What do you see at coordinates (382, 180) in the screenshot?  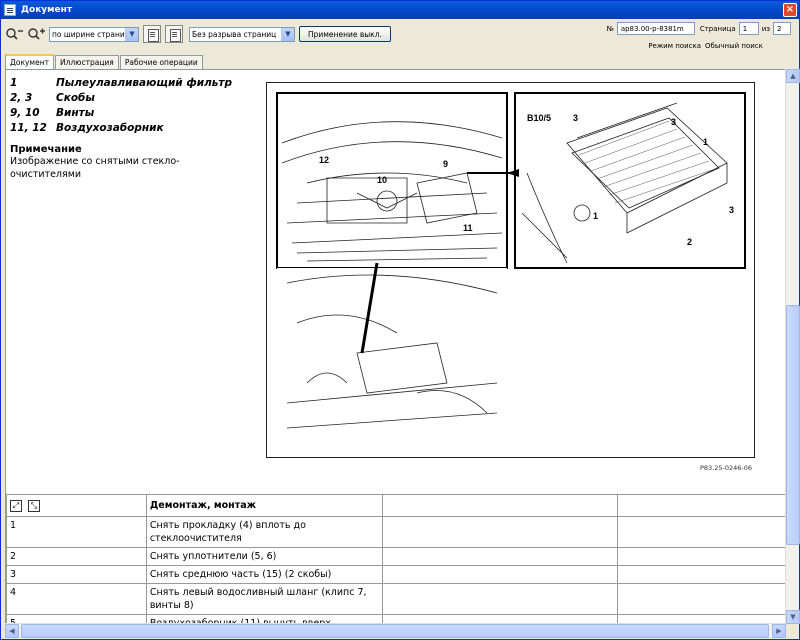 I see `fig-label: 10` at bounding box center [382, 180].